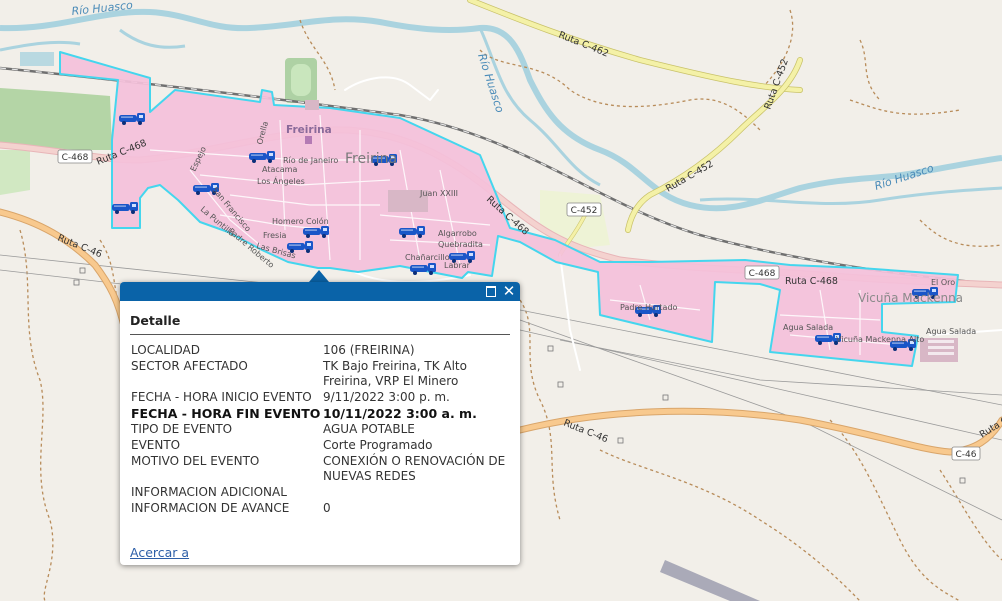 This screenshot has height=601, width=1002. What do you see at coordinates (165, 350) in the screenshot?
I see `attribute-key: LOCALIDAD` at bounding box center [165, 350].